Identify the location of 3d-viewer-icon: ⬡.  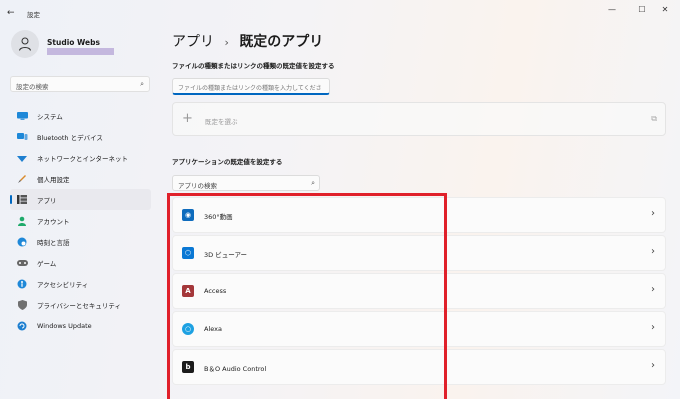
(188, 253).